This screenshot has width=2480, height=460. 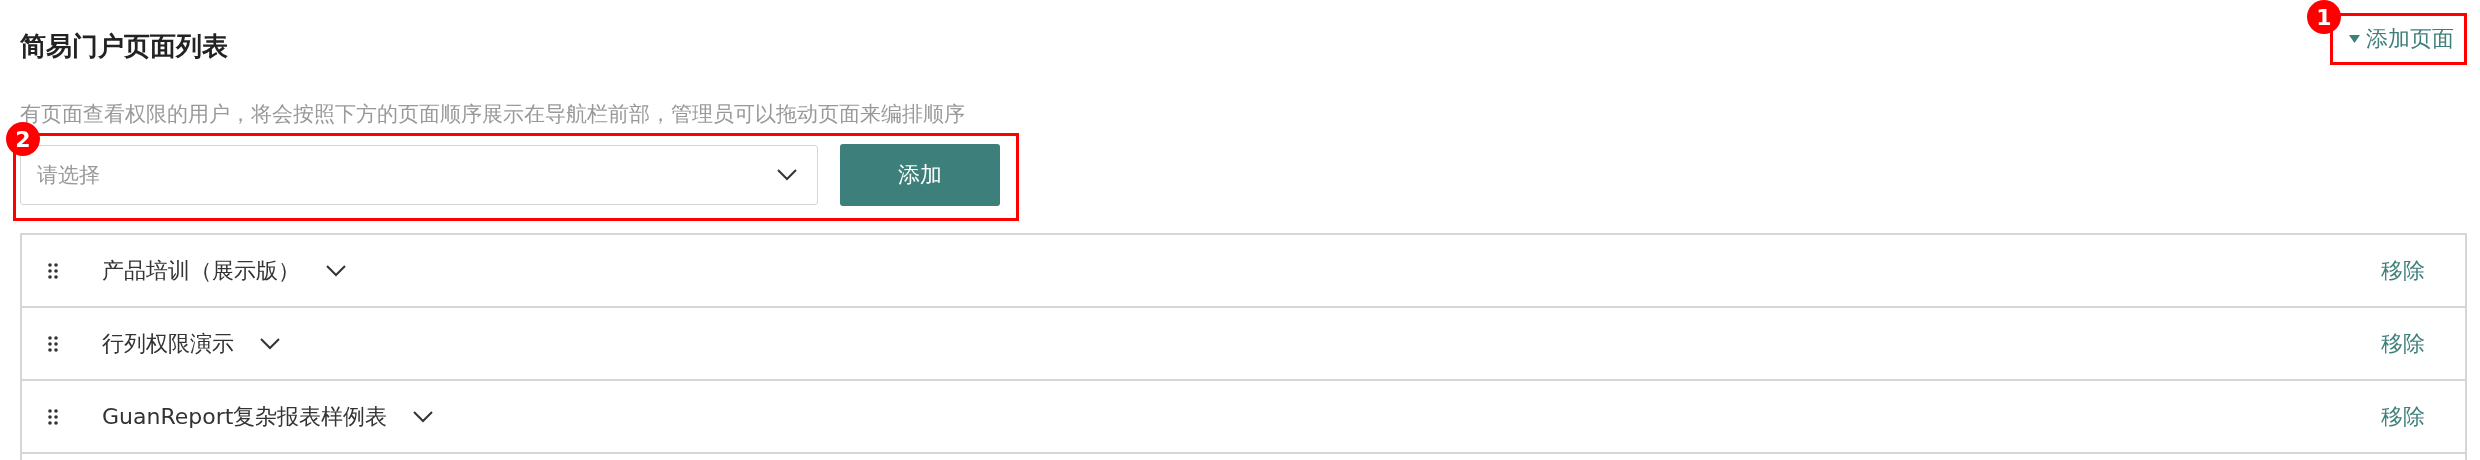 What do you see at coordinates (168, 343) in the screenshot?
I see `page-name: 行列权限演示` at bounding box center [168, 343].